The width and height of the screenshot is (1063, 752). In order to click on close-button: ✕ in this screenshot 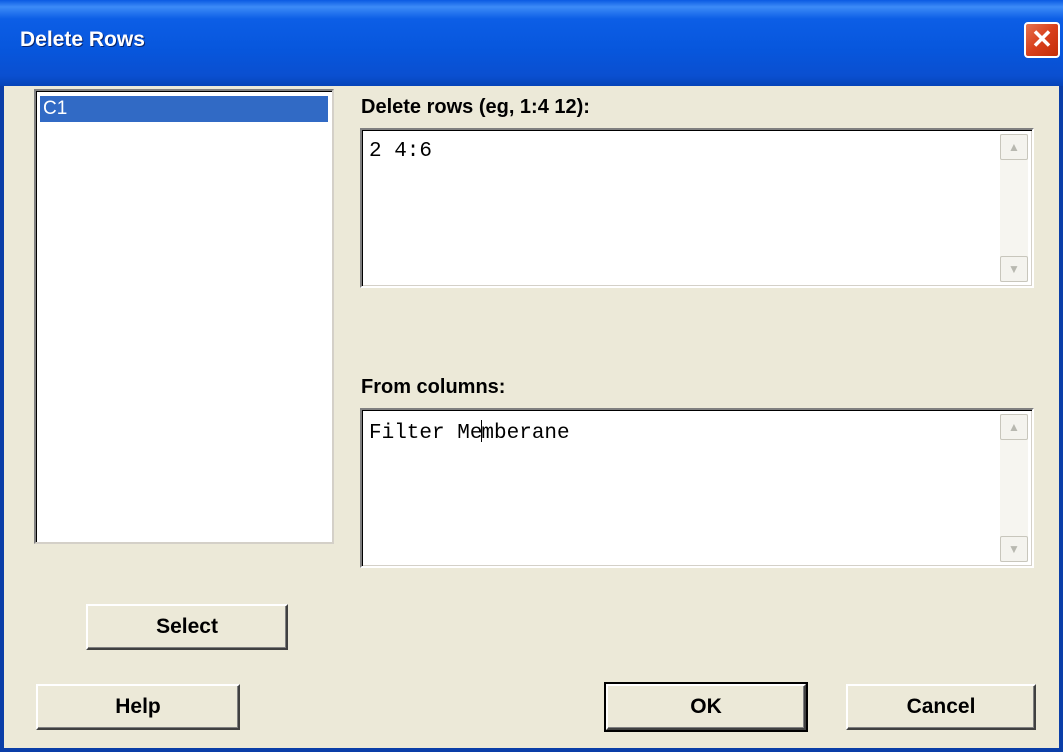, I will do `click(1042, 40)`.